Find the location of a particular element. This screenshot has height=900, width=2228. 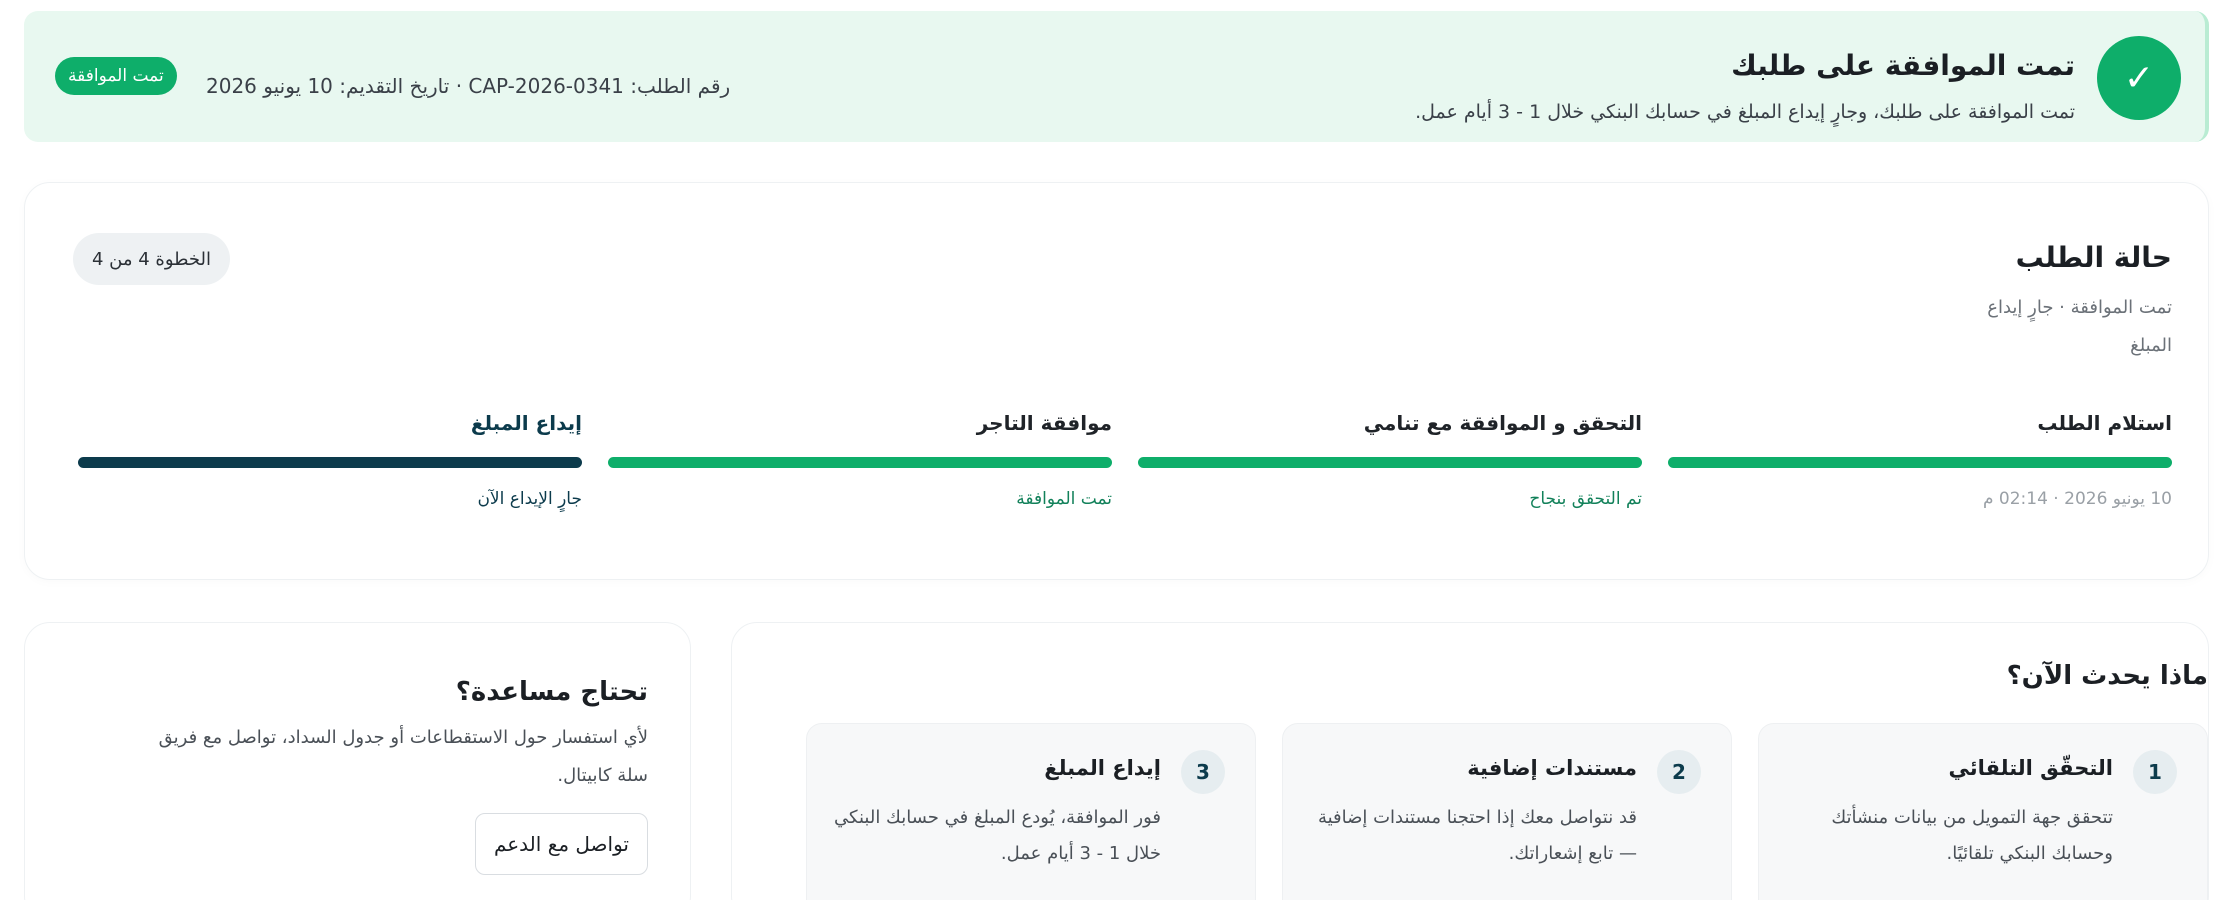

contact-support-button: تواصل مع الدعم is located at coordinates (561, 844).